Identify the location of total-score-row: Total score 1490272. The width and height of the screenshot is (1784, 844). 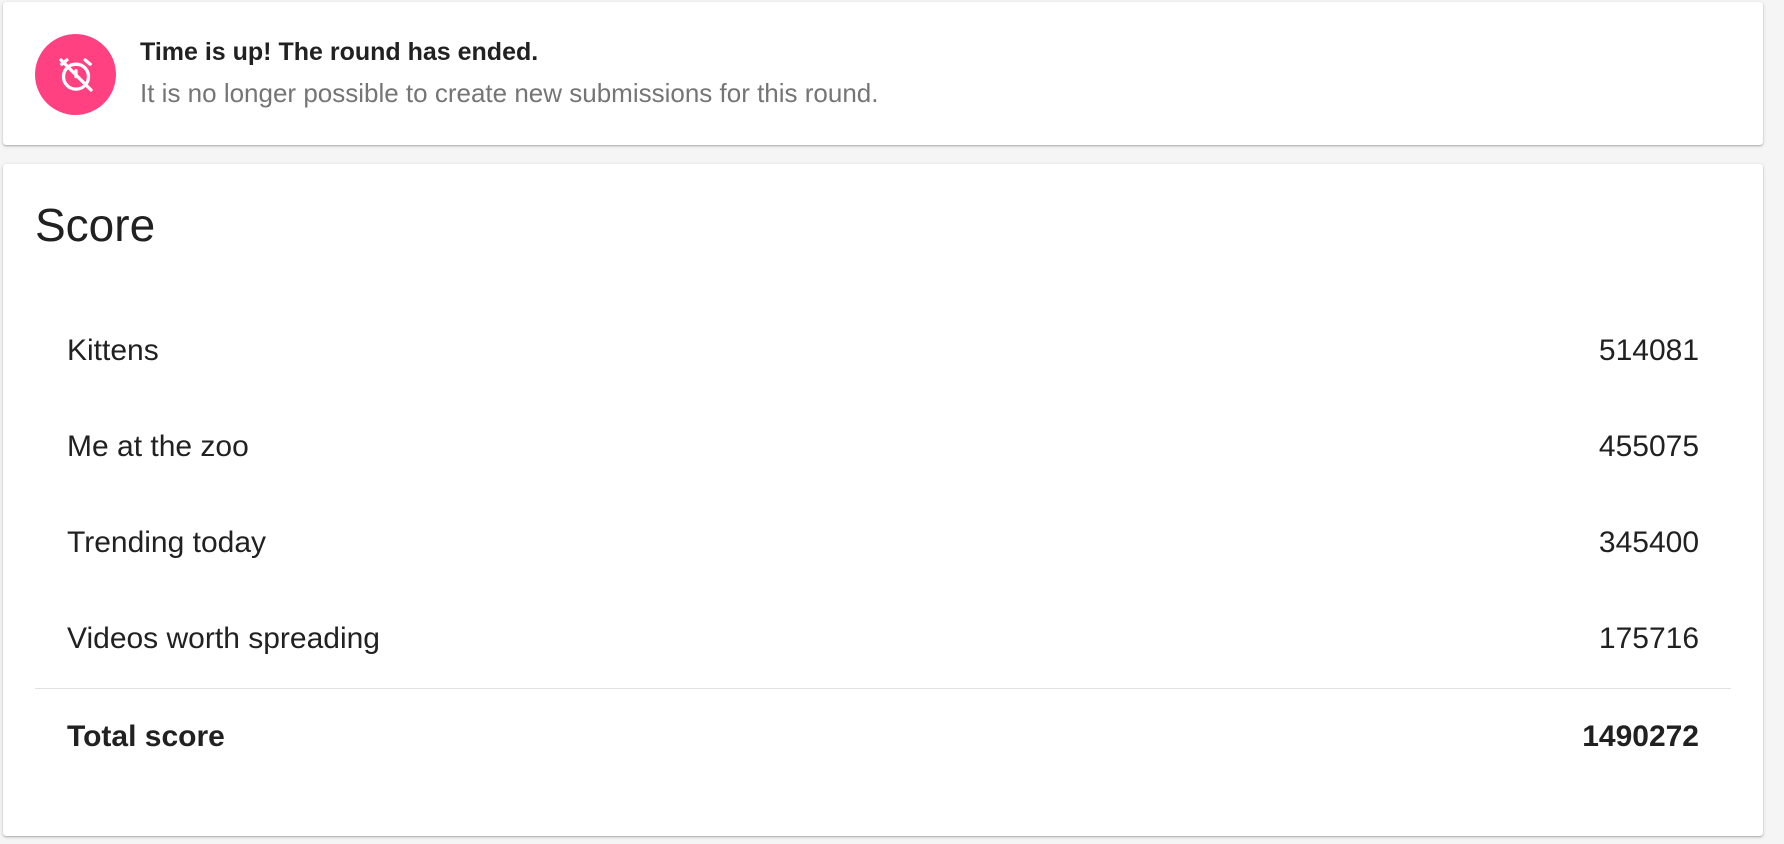
(883, 740).